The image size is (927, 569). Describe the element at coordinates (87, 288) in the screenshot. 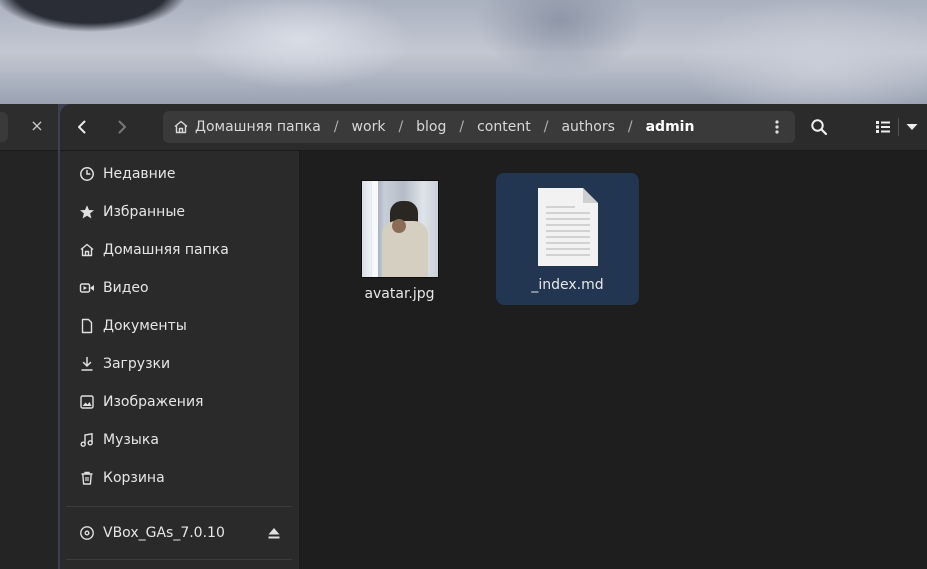

I see `video-icon` at that location.